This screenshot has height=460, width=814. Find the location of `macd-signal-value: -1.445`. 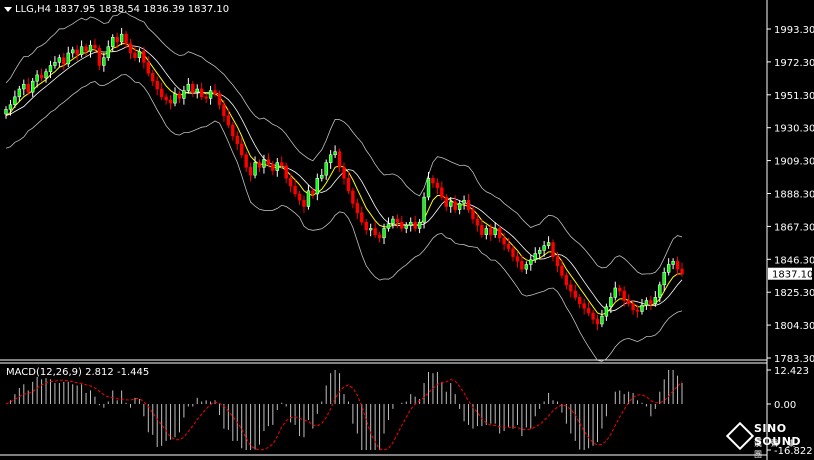

macd-signal-value: -1.445 is located at coordinates (133, 372).